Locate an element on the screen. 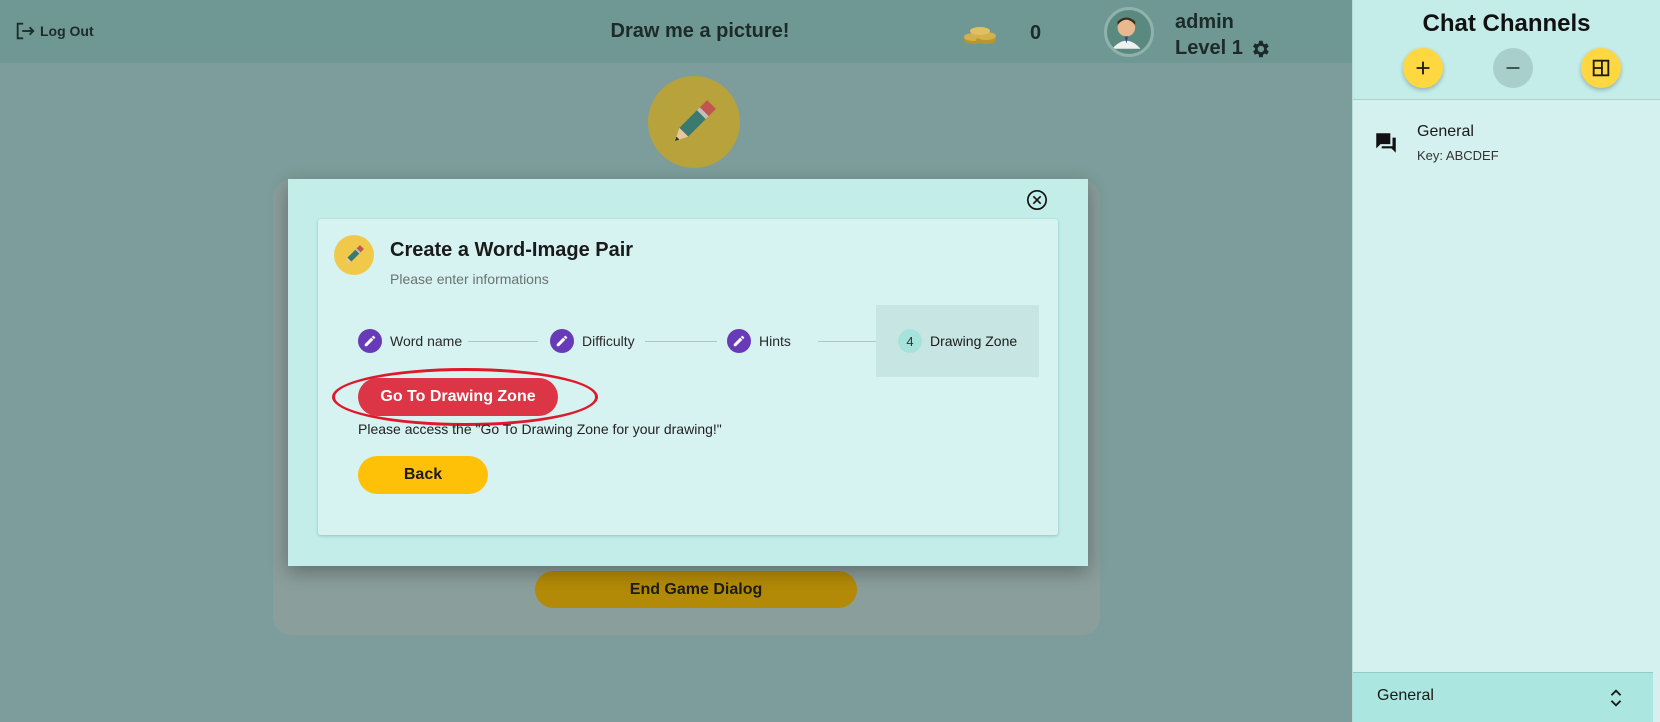 This screenshot has height=722, width=1660. chat-title: Chat Channels is located at coordinates (1506, 23).